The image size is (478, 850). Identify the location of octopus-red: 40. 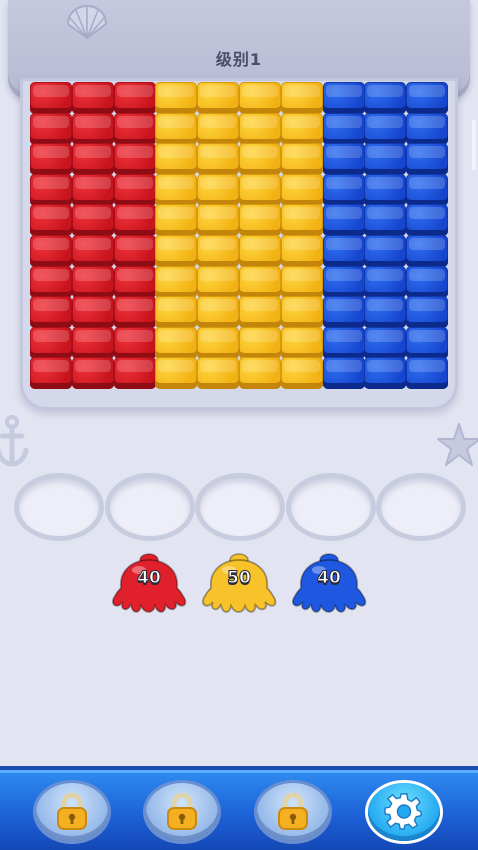
(149, 585).